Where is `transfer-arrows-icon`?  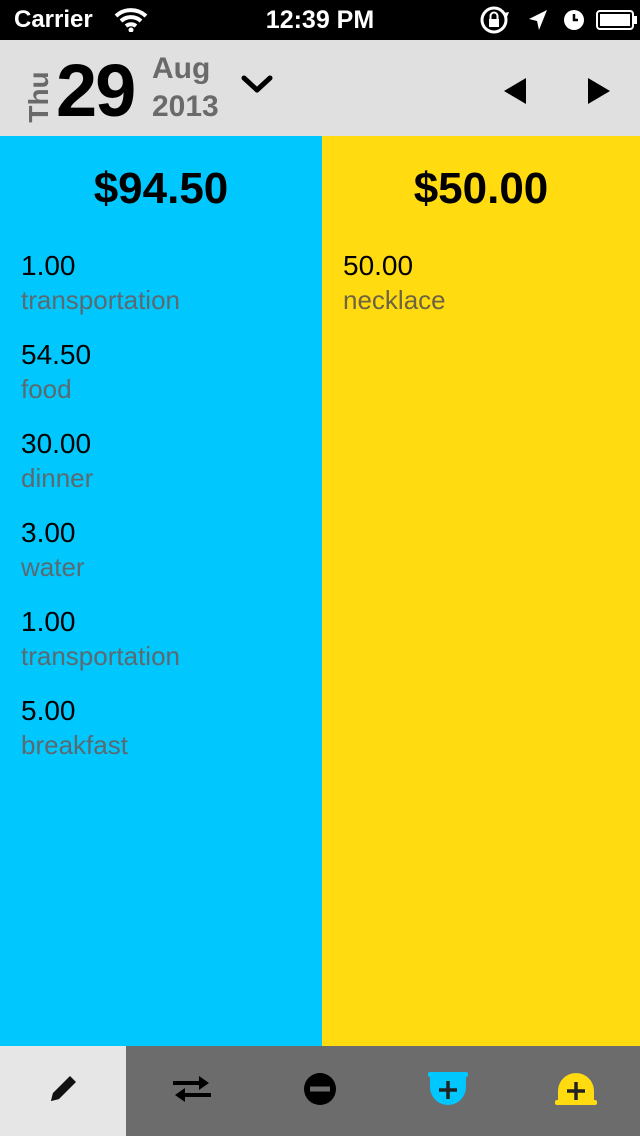
transfer-arrows-icon is located at coordinates (192, 1091).